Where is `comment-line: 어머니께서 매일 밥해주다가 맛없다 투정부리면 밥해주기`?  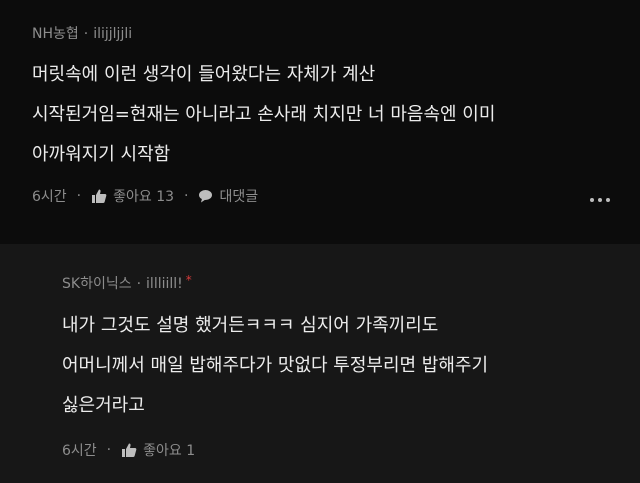
comment-line: 어머니께서 매일 밥해주다가 맛없다 투정부리면 밥해주기 is located at coordinates (275, 365).